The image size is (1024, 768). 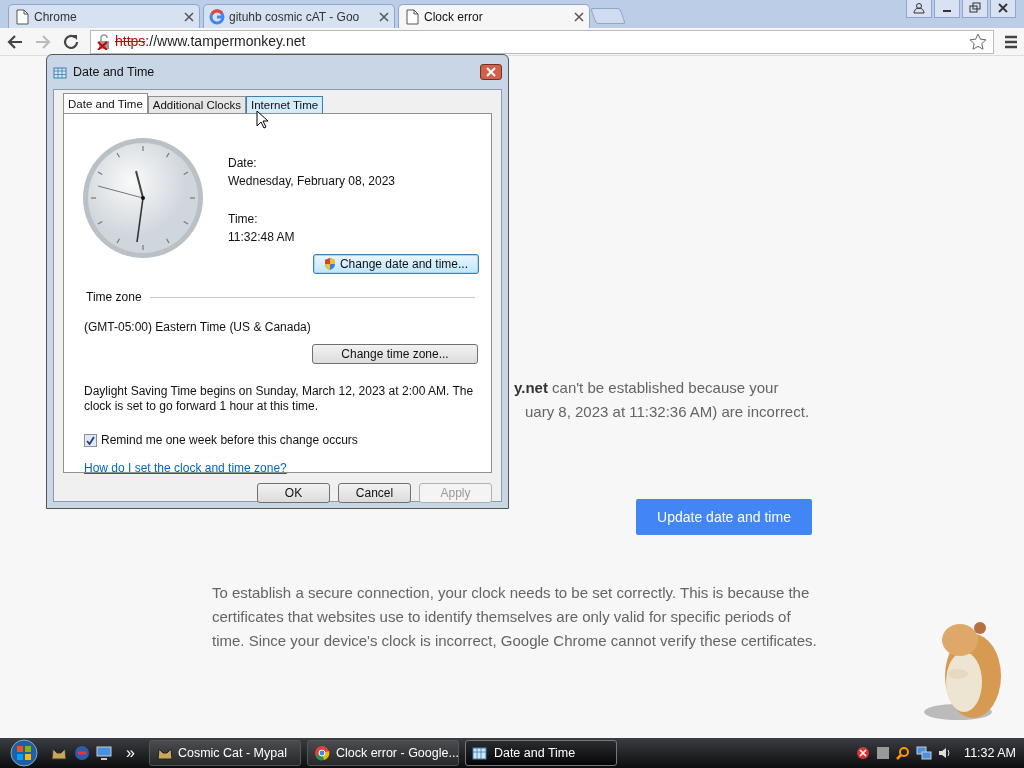 What do you see at coordinates (374, 493) in the screenshot?
I see `dialog-button: Cancel` at bounding box center [374, 493].